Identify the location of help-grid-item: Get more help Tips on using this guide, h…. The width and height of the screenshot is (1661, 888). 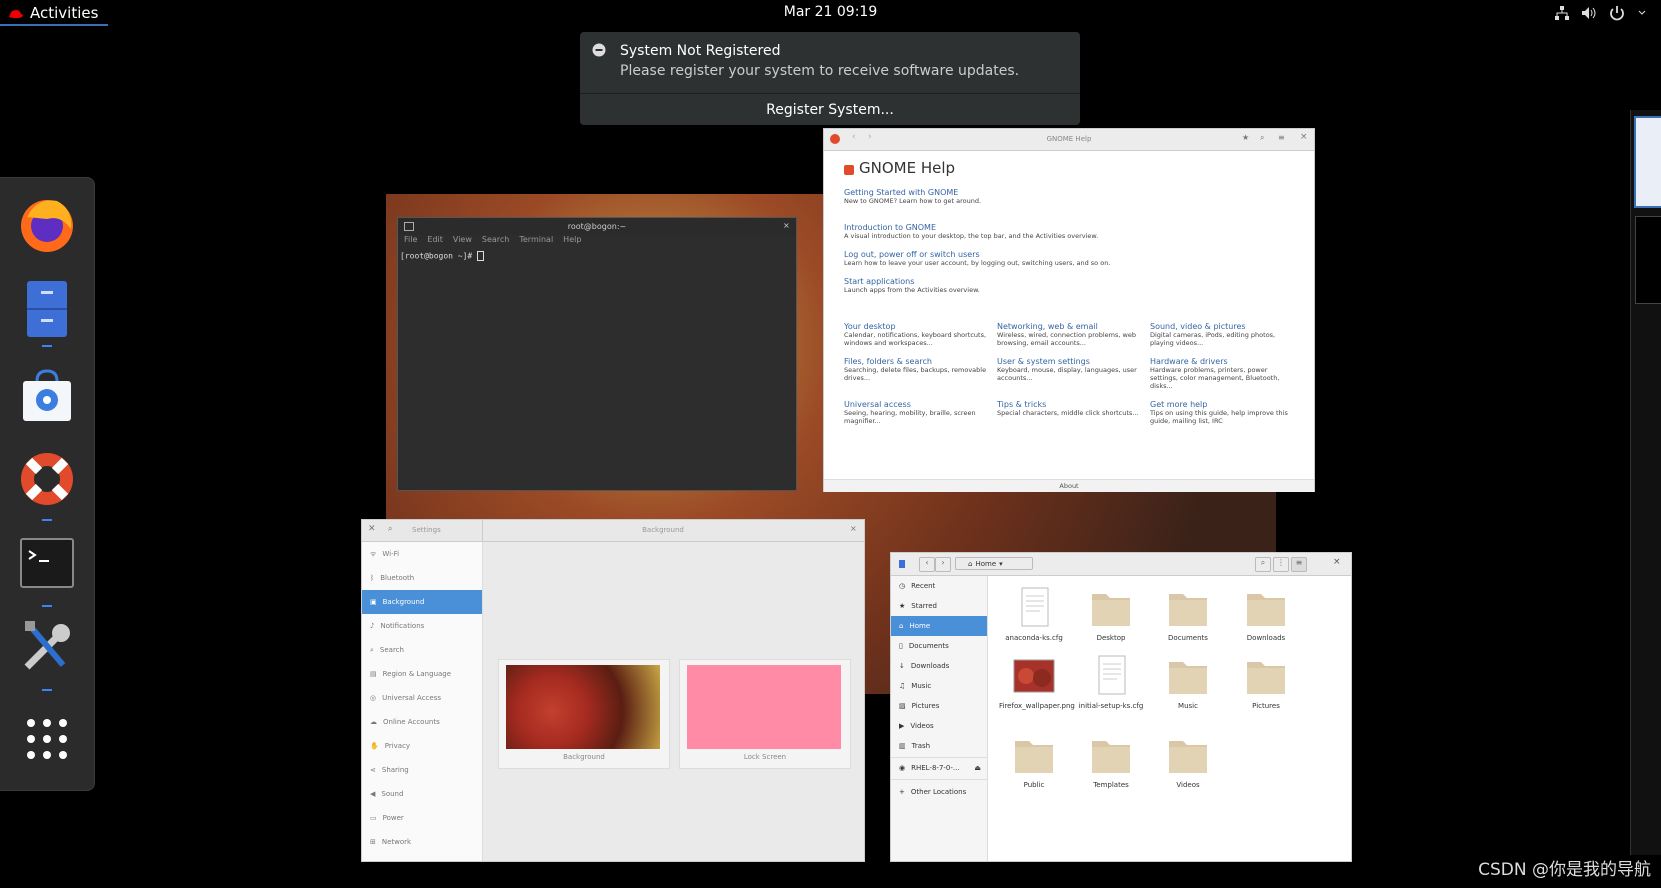
(1222, 412).